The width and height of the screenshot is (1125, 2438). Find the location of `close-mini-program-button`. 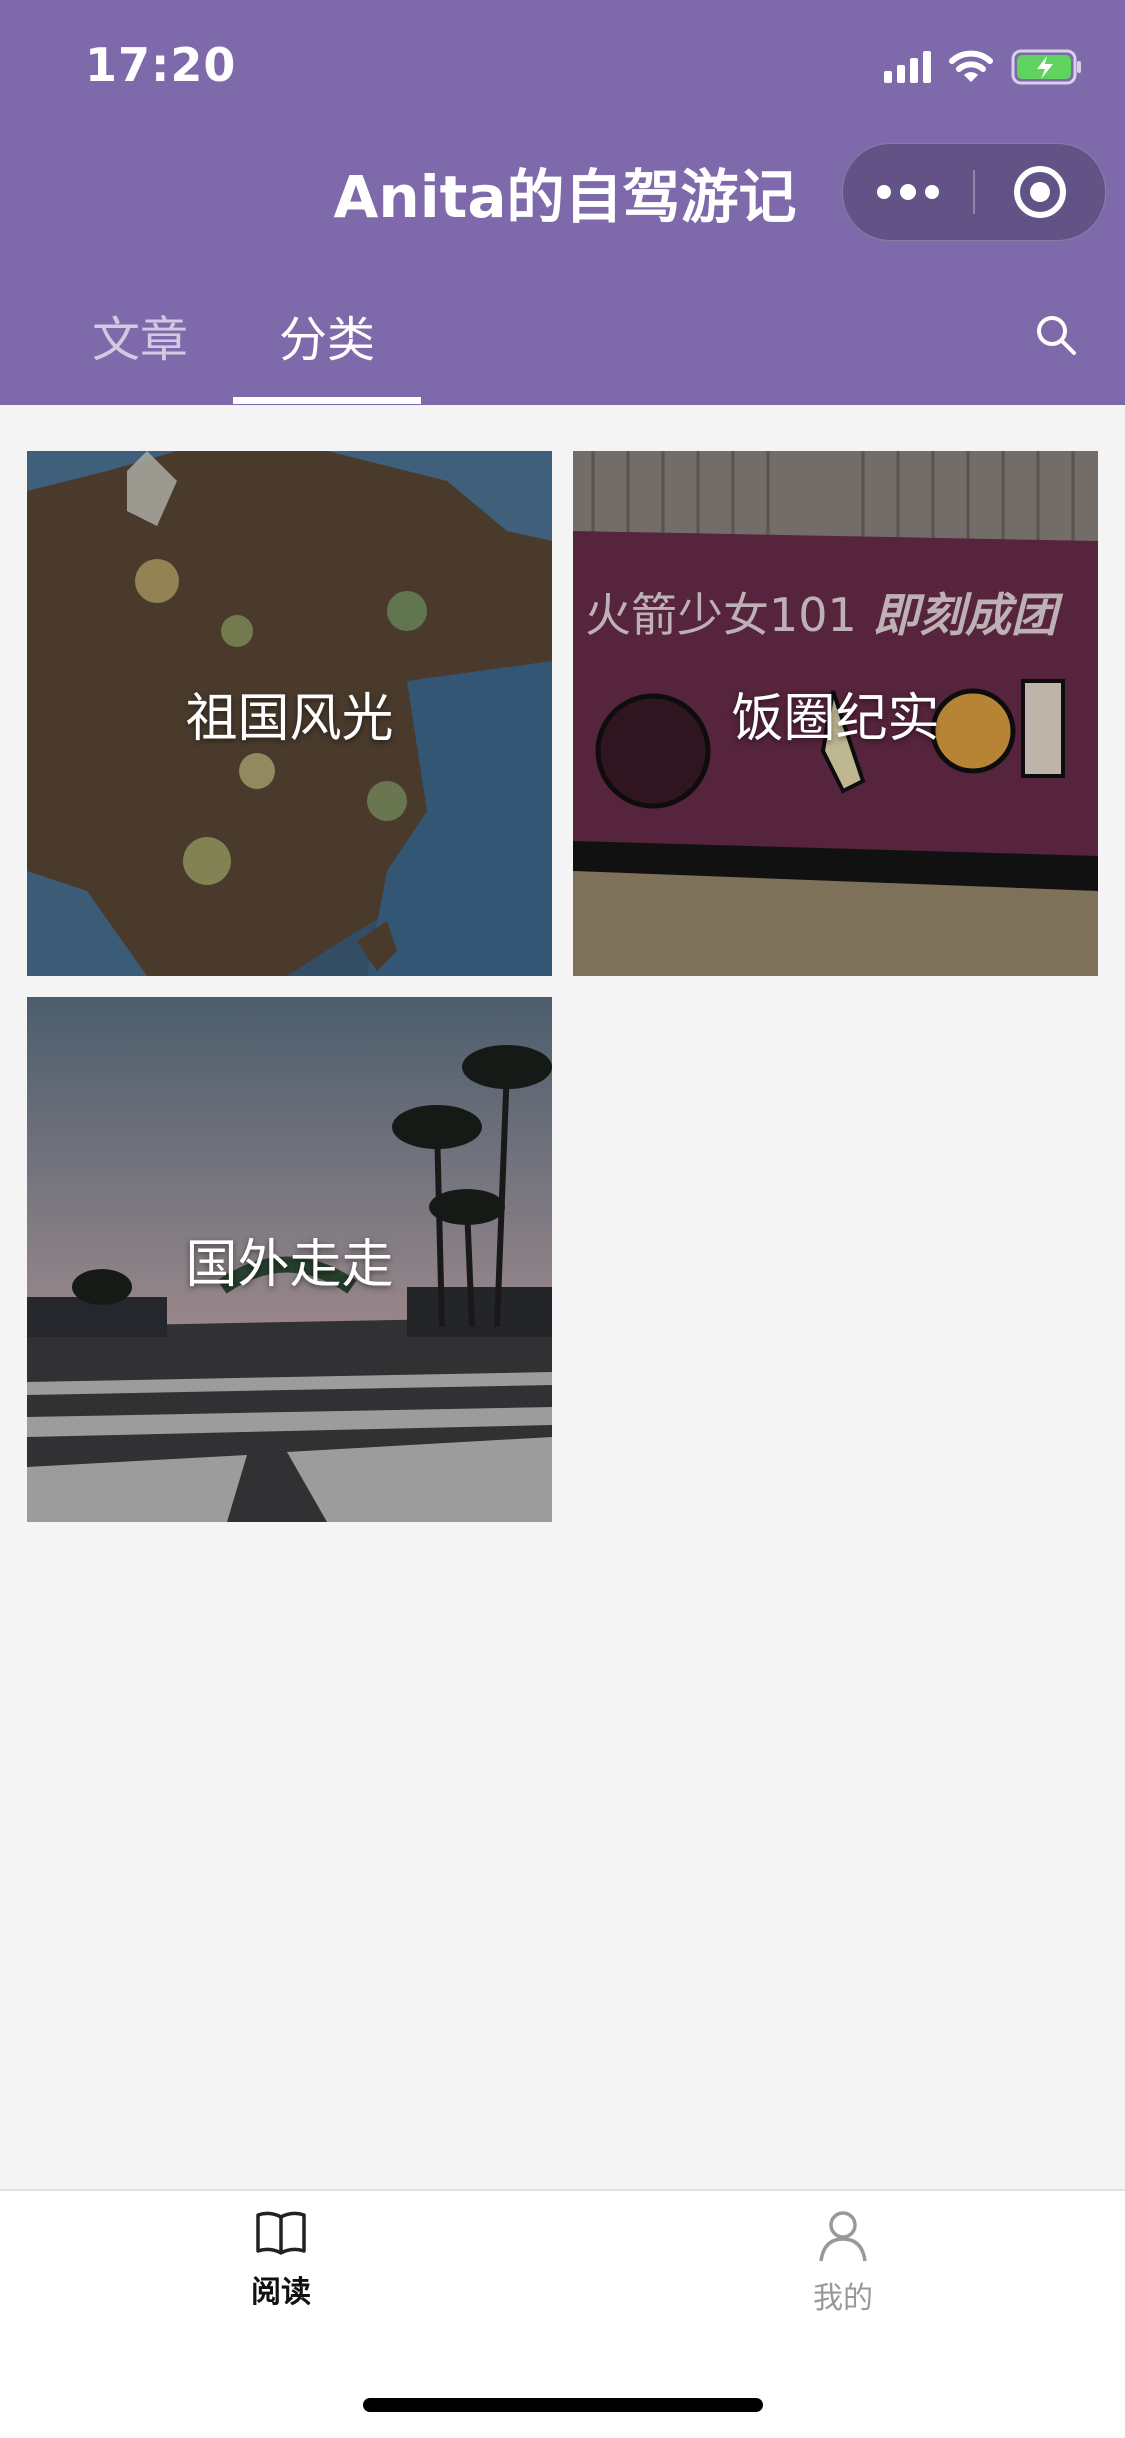

close-mini-program-button is located at coordinates (1040, 192).